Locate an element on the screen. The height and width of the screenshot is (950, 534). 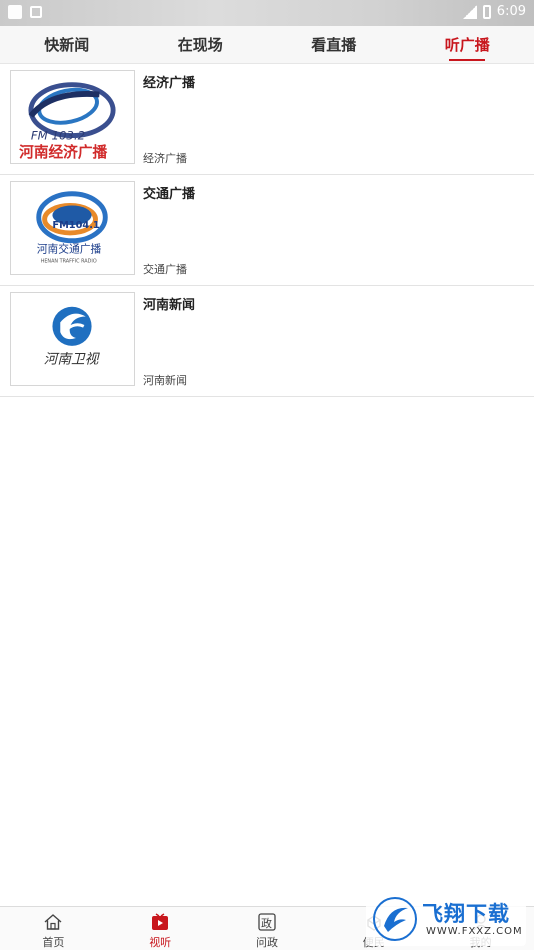
nav-home: 首页 is located at coordinates (53, 928).